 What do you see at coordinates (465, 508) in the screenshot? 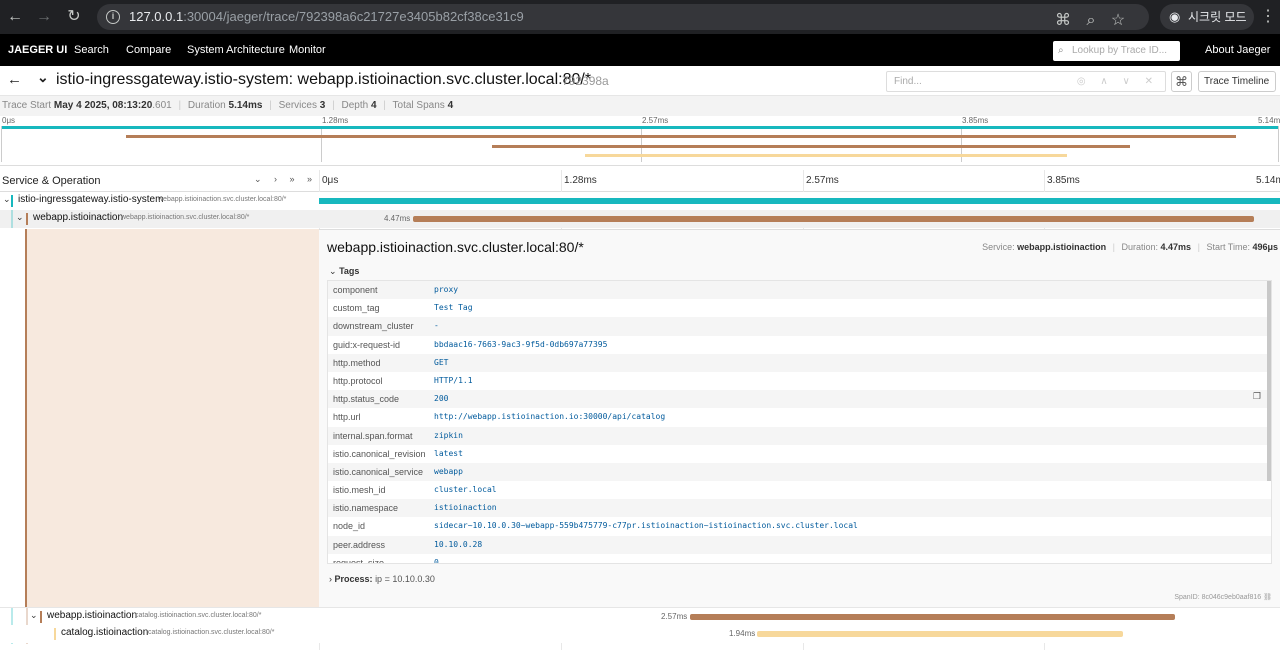
I see `tag-value: istioinaction` at bounding box center [465, 508].